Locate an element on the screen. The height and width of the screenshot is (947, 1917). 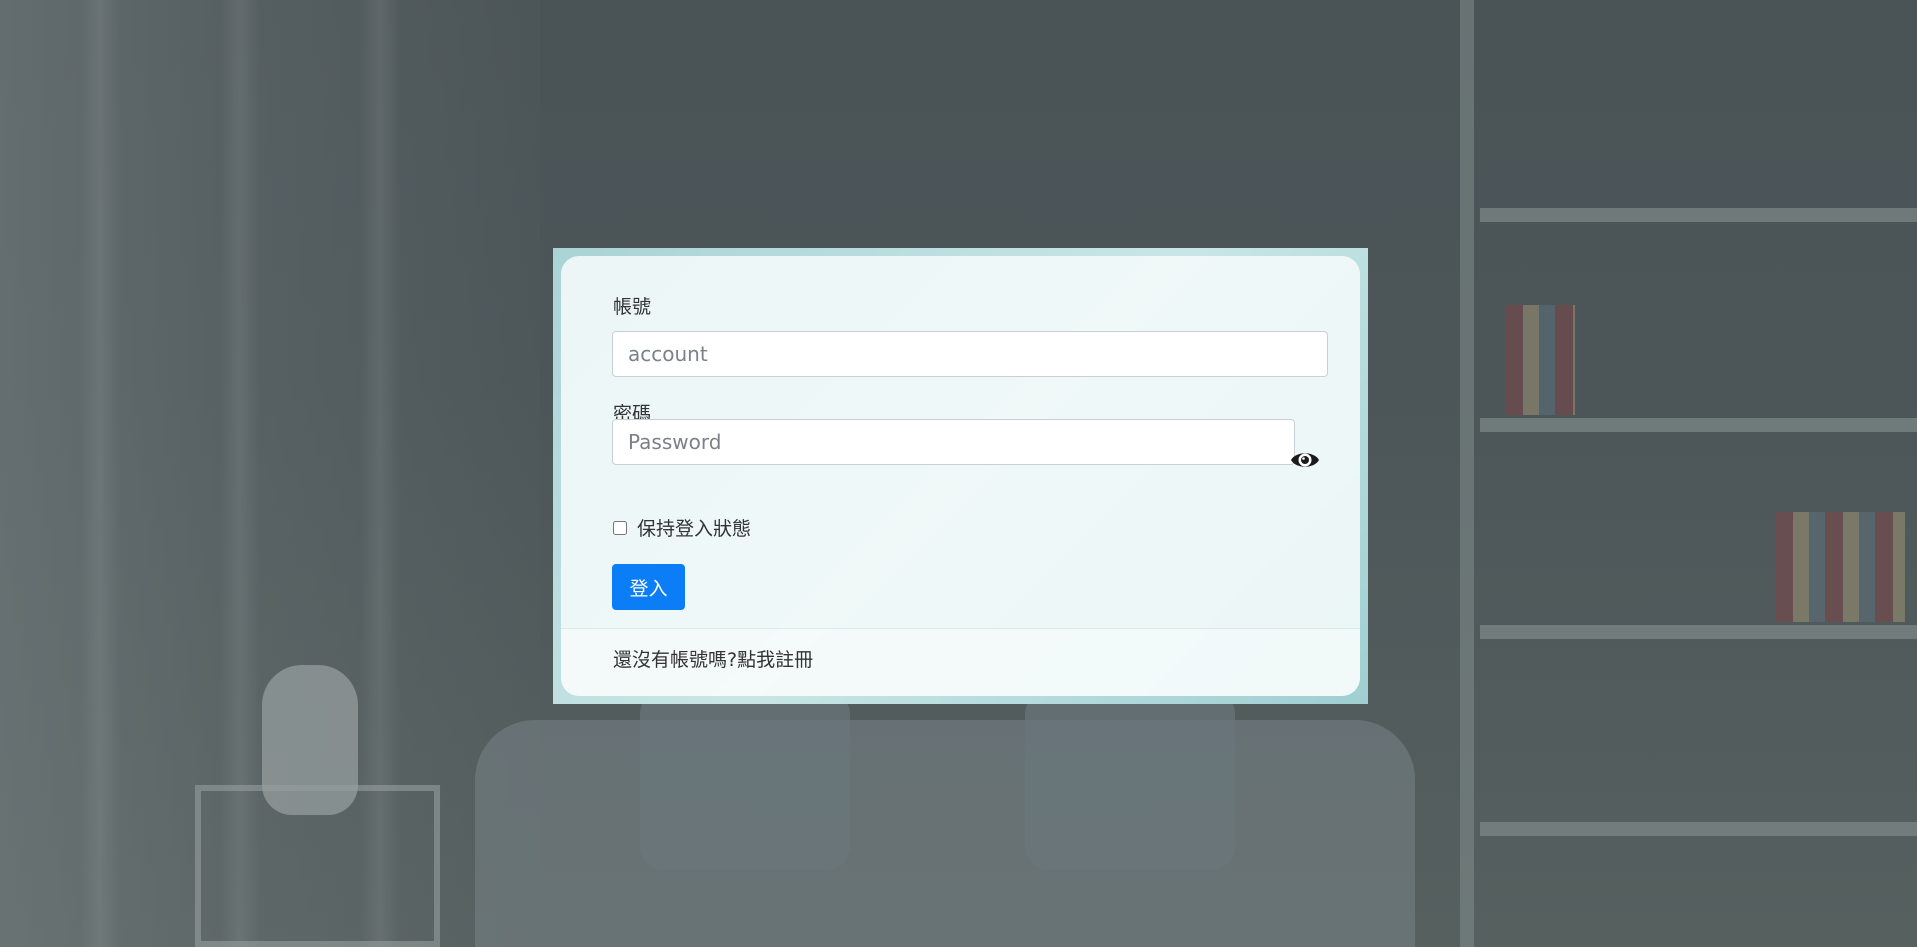
remember-me: 保持登入狀態 is located at coordinates (682, 527).